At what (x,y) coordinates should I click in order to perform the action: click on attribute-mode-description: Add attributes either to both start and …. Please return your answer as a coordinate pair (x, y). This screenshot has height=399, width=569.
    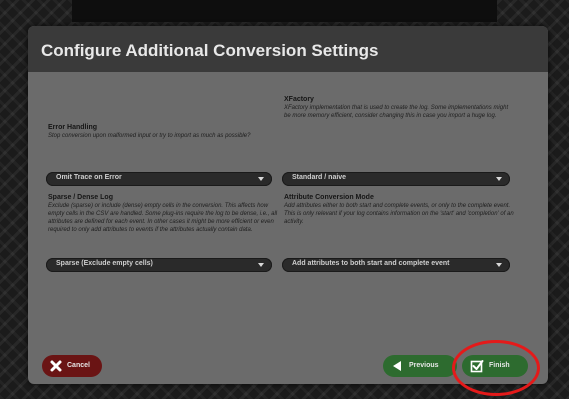
    Looking at the image, I should click on (399, 214).